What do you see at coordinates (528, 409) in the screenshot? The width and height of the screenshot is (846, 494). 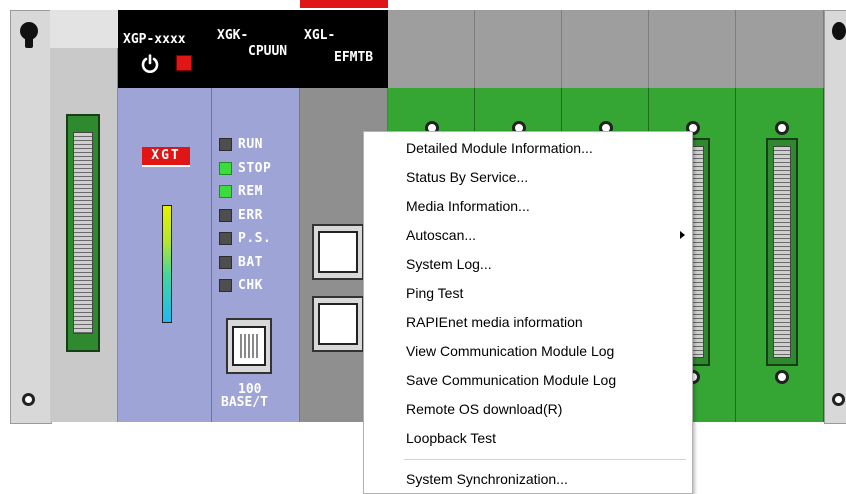 I see `menu-item-remote-os-download: Remote OS download(R)` at bounding box center [528, 409].